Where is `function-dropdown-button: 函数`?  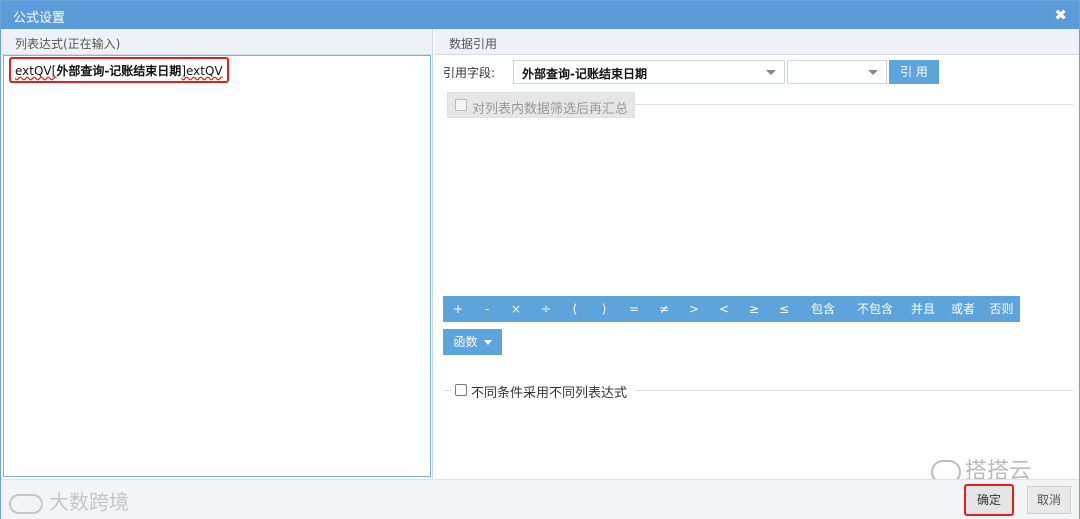
function-dropdown-button: 函数 is located at coordinates (472, 342).